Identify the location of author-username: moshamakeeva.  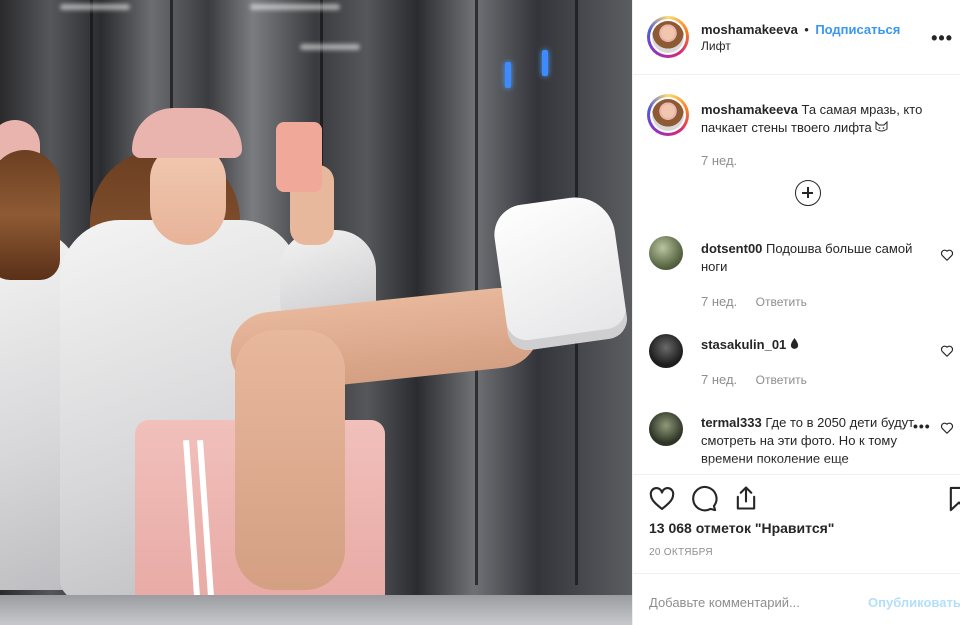
(749, 29).